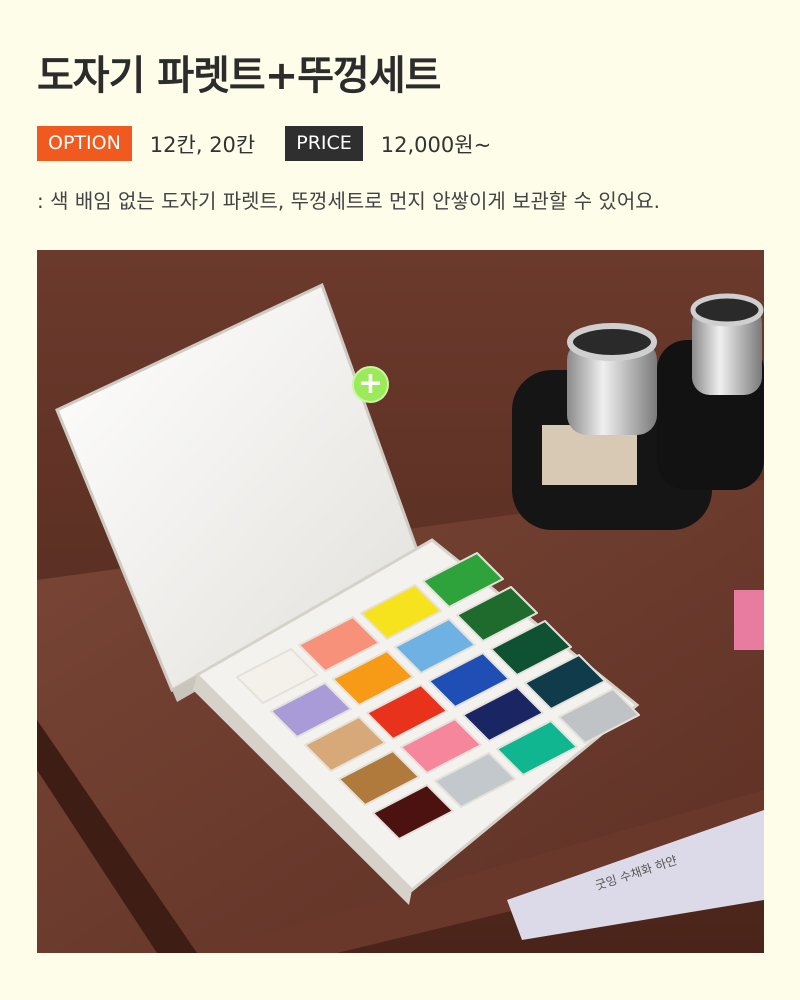 This screenshot has height=1000, width=800. What do you see at coordinates (84, 143) in the screenshot?
I see `option-tag: OPTION` at bounding box center [84, 143].